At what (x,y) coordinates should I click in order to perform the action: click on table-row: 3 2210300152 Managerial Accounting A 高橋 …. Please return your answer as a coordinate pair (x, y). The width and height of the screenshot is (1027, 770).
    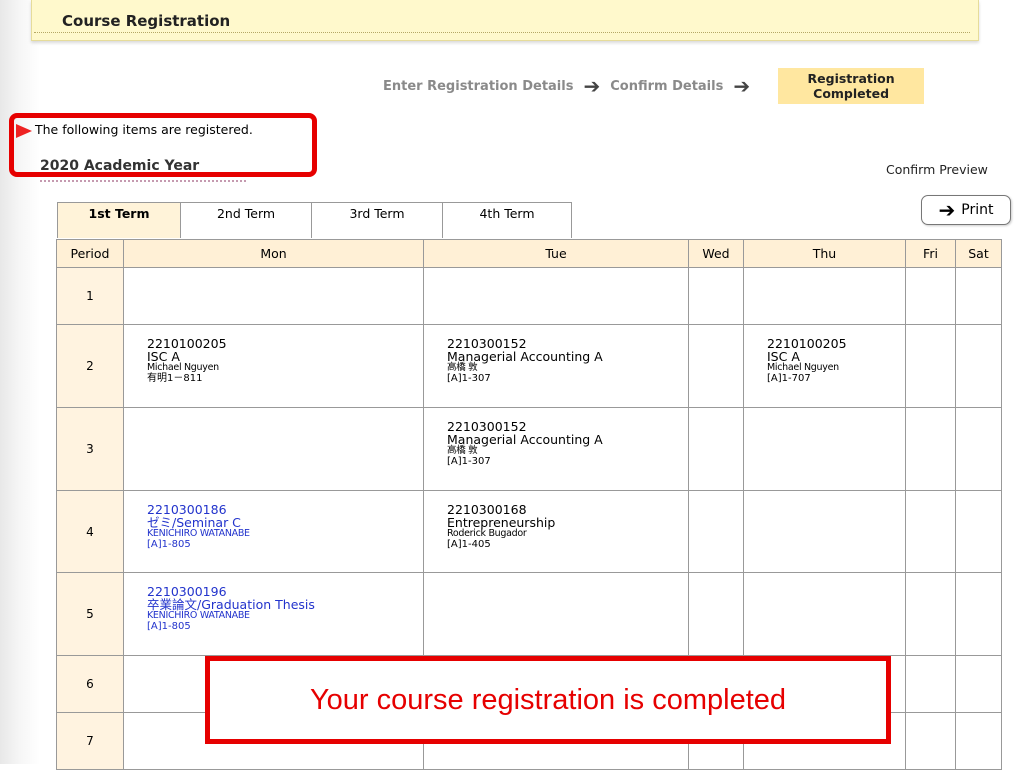
    Looking at the image, I should click on (529, 449).